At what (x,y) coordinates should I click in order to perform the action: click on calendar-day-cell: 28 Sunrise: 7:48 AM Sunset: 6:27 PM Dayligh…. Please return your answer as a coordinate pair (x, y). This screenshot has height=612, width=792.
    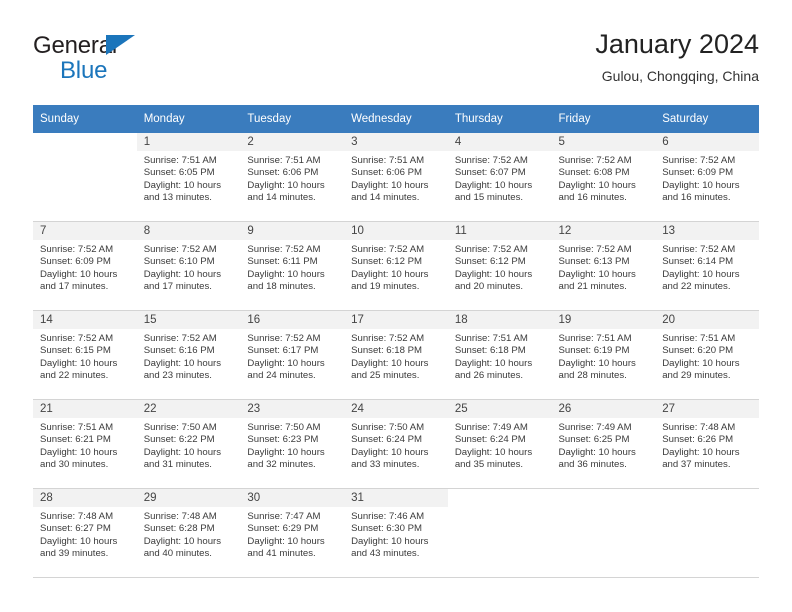
    Looking at the image, I should click on (85, 533).